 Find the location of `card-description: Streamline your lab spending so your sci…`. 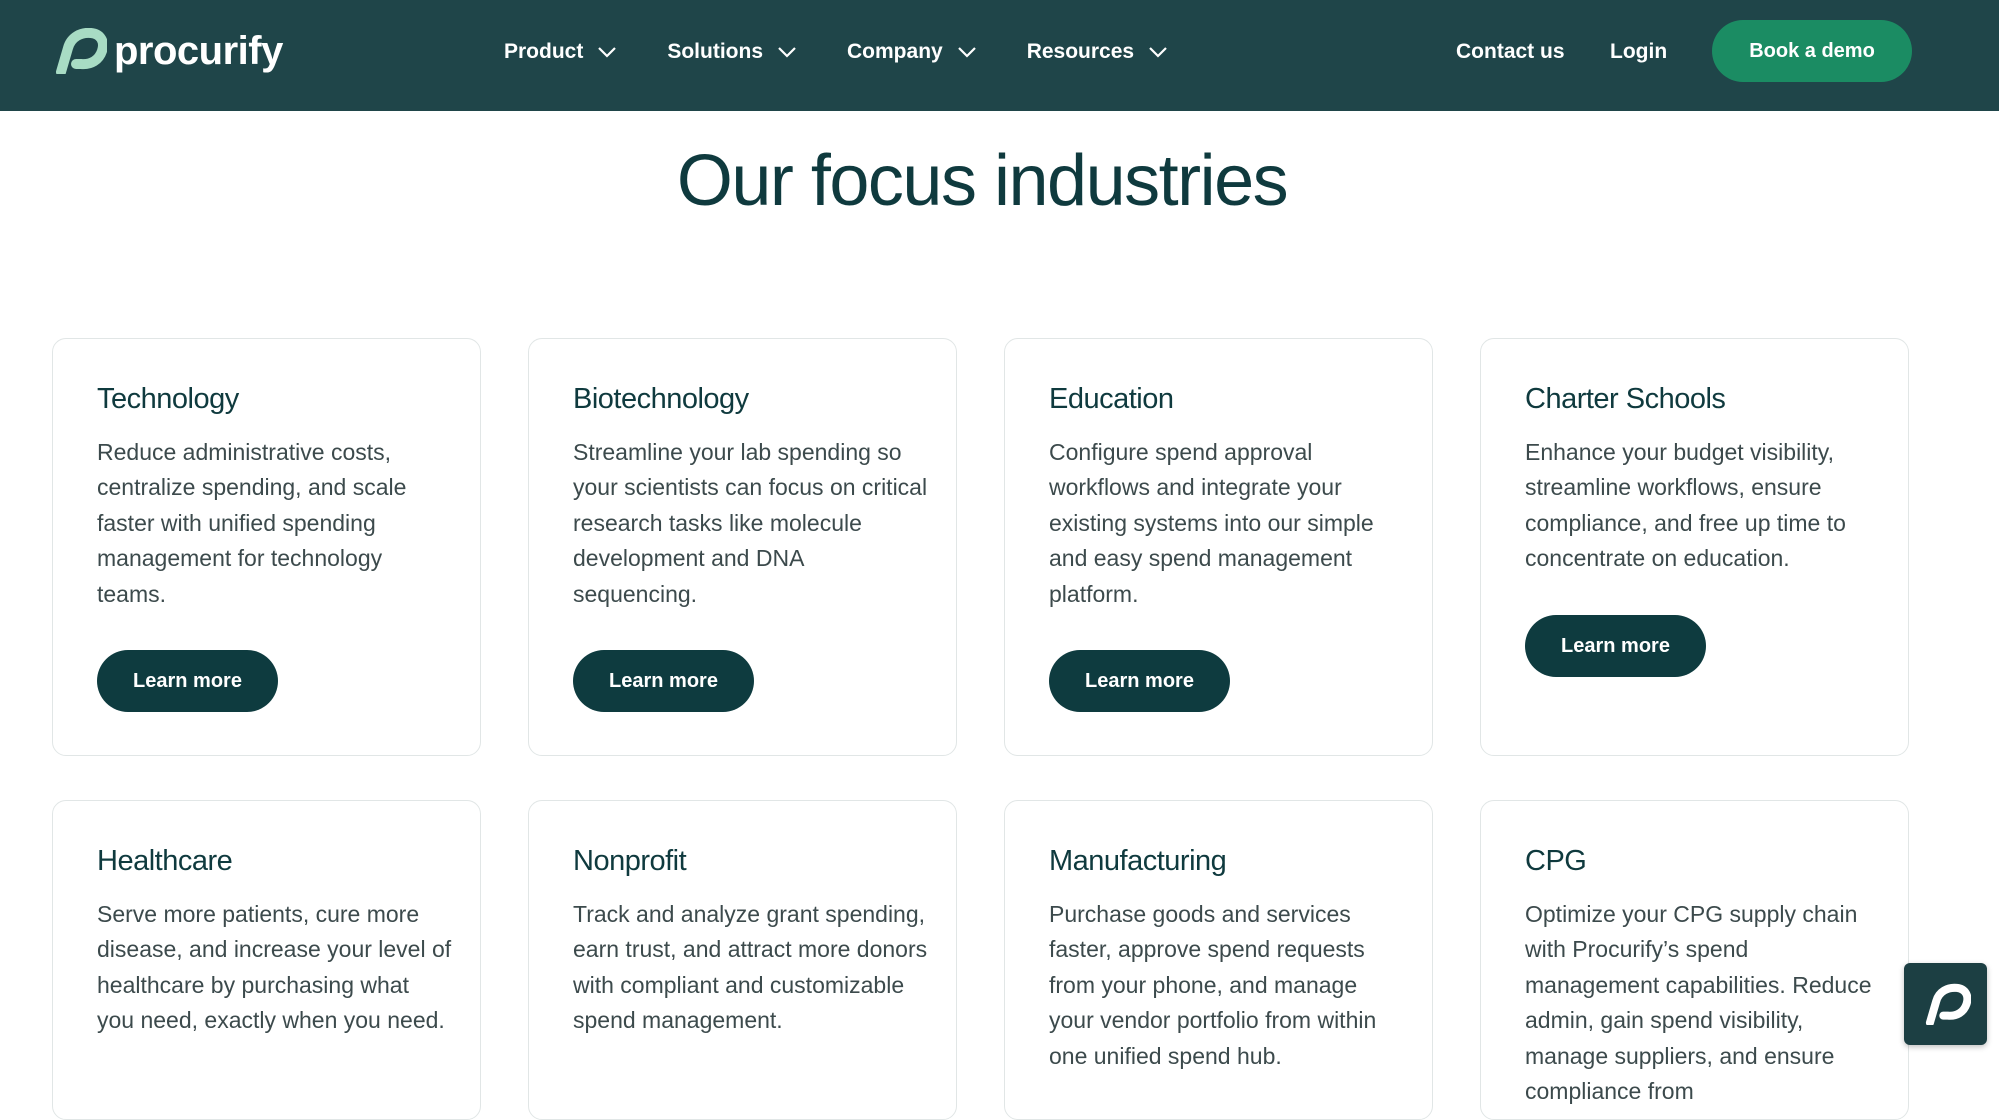

card-description: Streamline your lab spending so your sci… is located at coordinates (750, 523).